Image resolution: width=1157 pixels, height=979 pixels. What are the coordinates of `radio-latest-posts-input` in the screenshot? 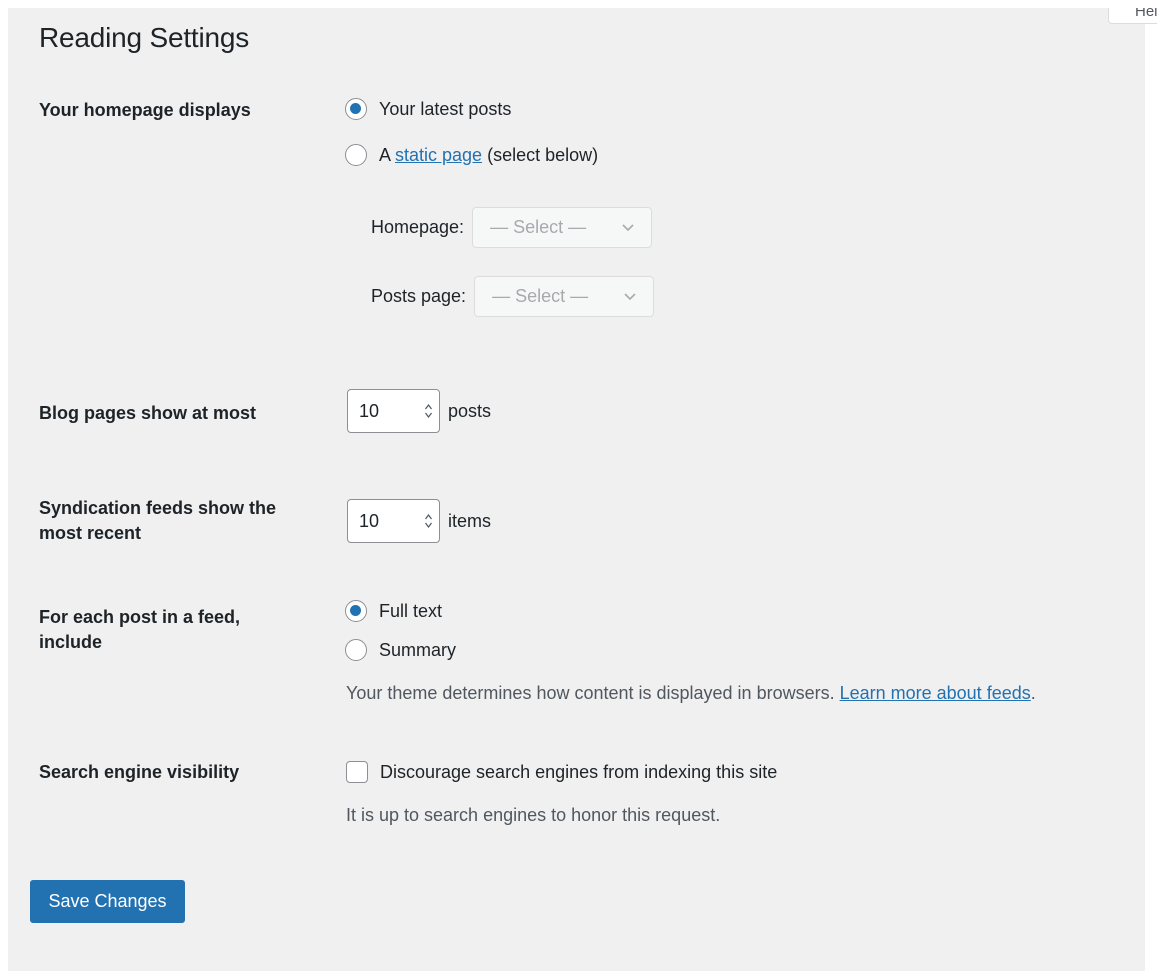 It's located at (356, 109).